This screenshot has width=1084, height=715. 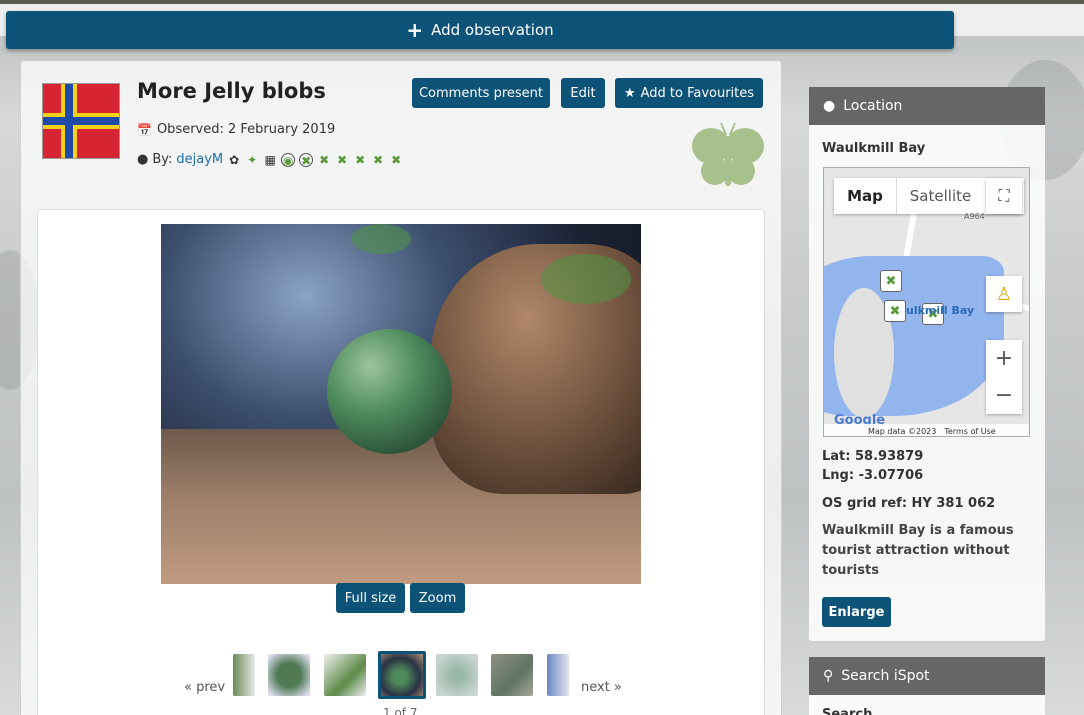 I want to click on latitude: Lat: 58.93879, so click(x=873, y=456).